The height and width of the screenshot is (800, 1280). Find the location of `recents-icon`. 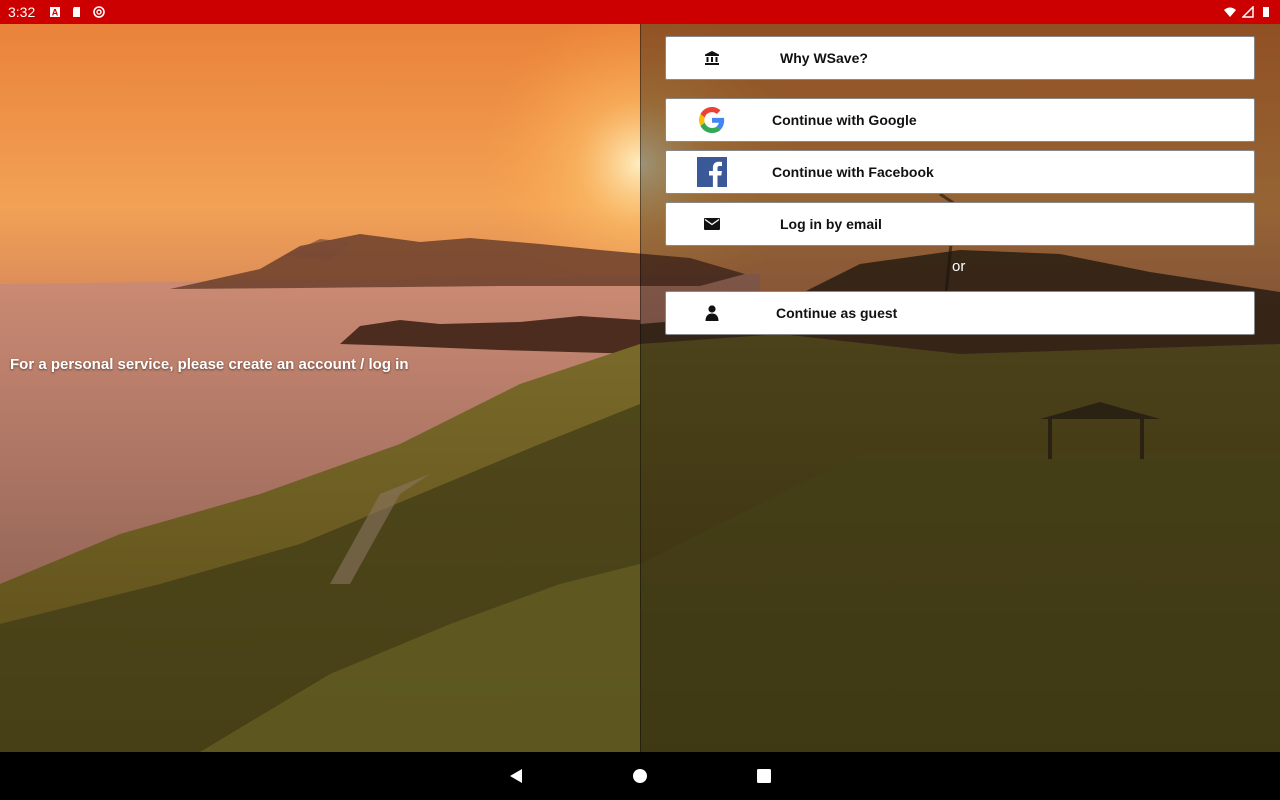

recents-icon is located at coordinates (764, 776).